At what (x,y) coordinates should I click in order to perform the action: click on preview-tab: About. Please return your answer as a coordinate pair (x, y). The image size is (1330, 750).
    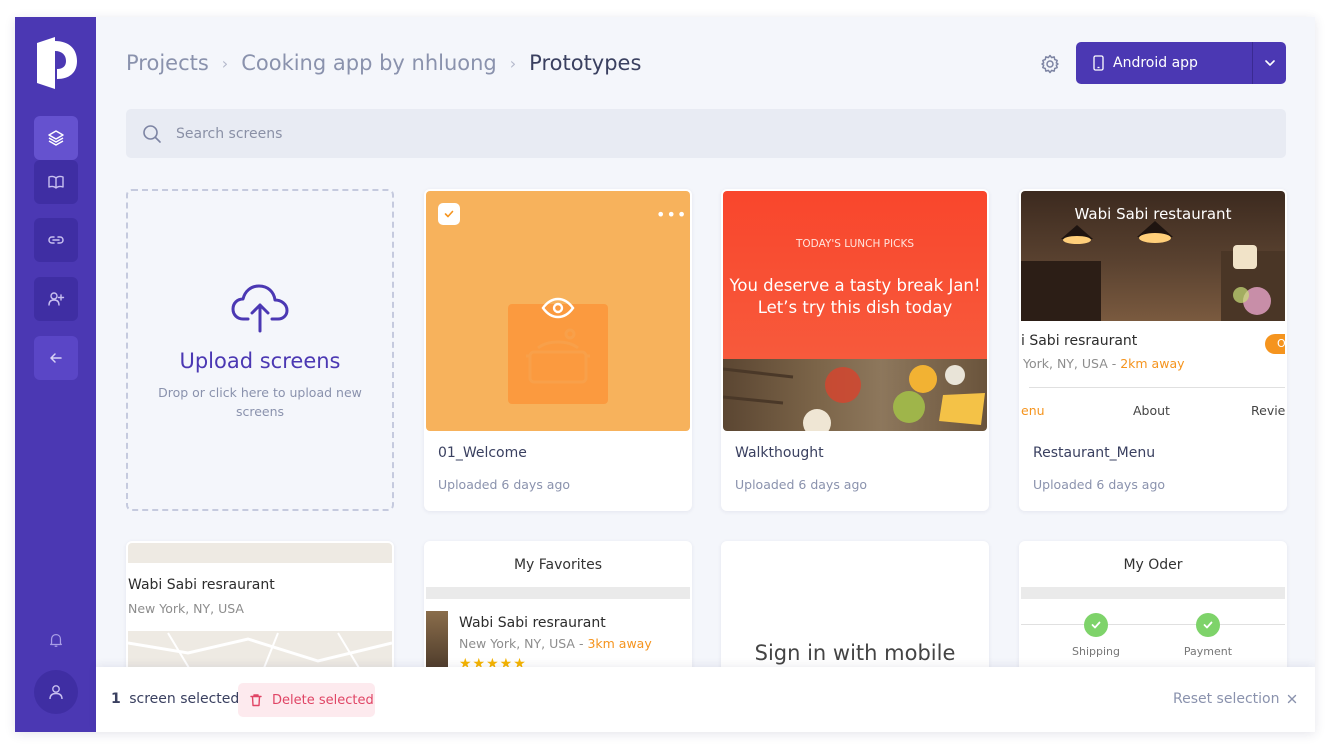
    Looking at the image, I should click on (1151, 410).